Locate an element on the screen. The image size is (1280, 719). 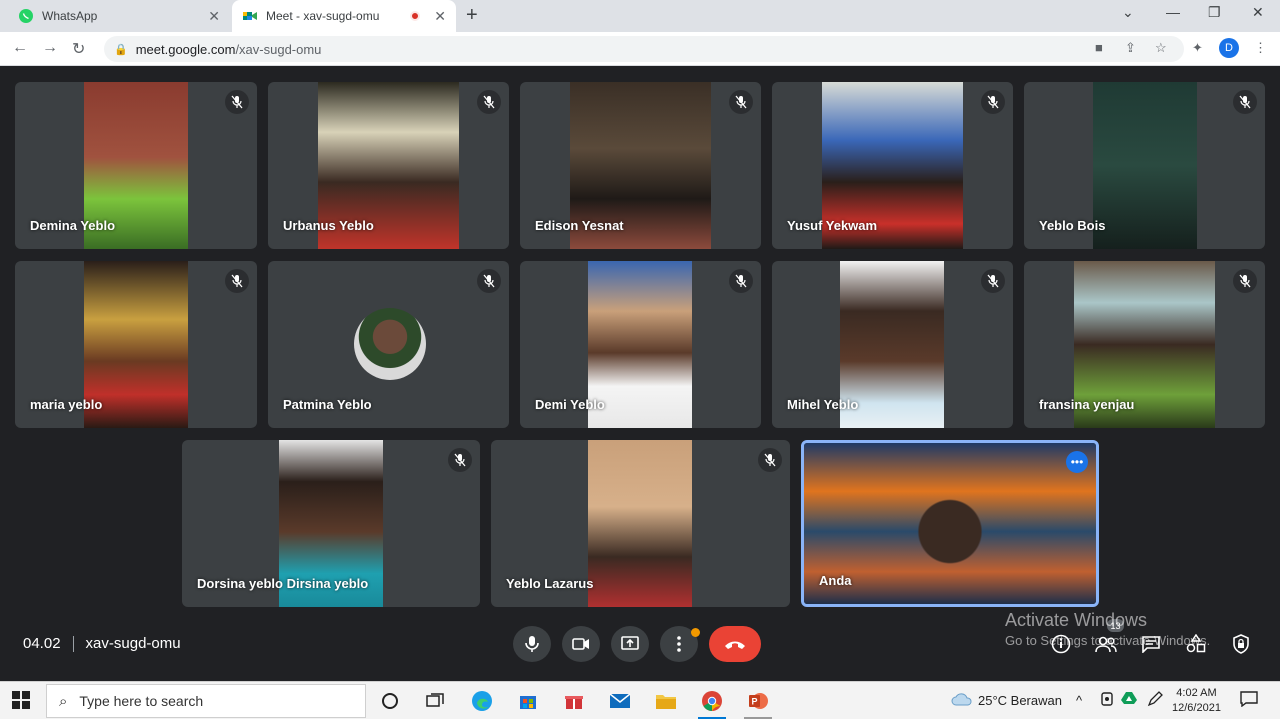
reload-icon: ↻ is located at coordinates (78, 49).